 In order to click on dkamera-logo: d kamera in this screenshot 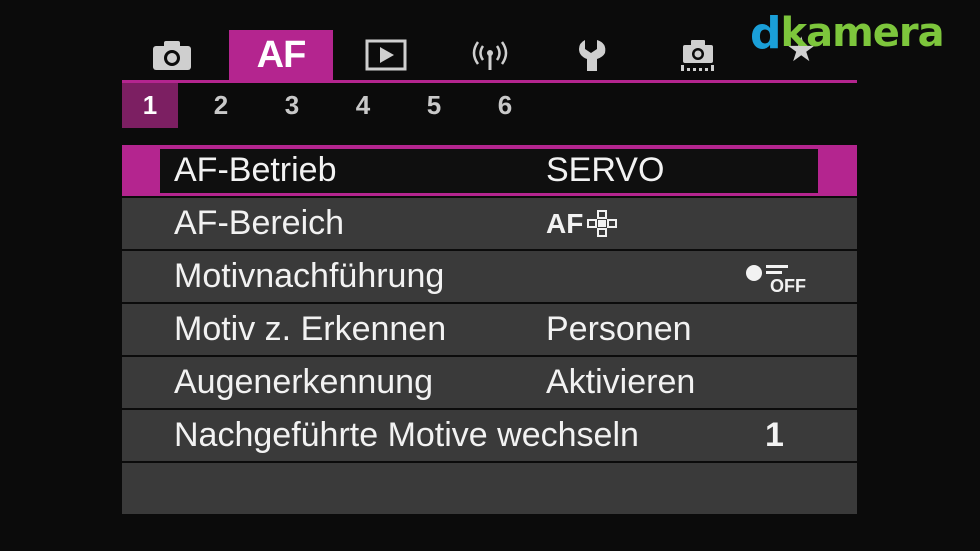, I will do `click(847, 33)`.